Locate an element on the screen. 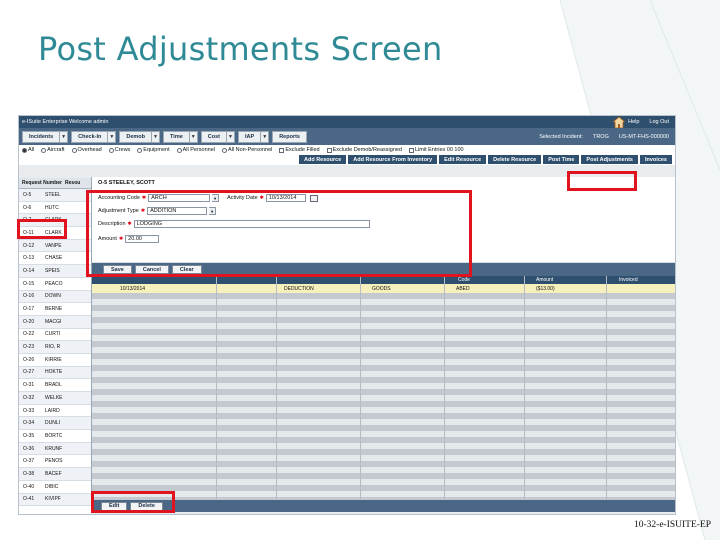  tab-delete-resource: Delete Resource is located at coordinates (515, 159).